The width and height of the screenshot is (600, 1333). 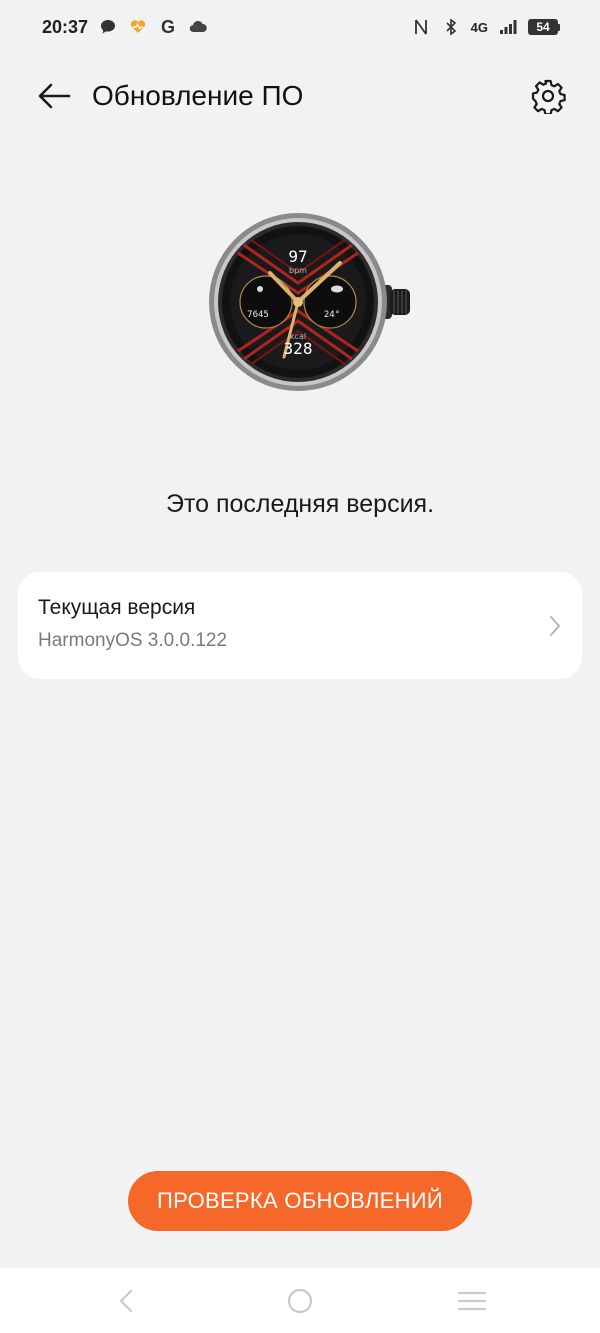 I want to click on settings-button, so click(x=548, y=96).